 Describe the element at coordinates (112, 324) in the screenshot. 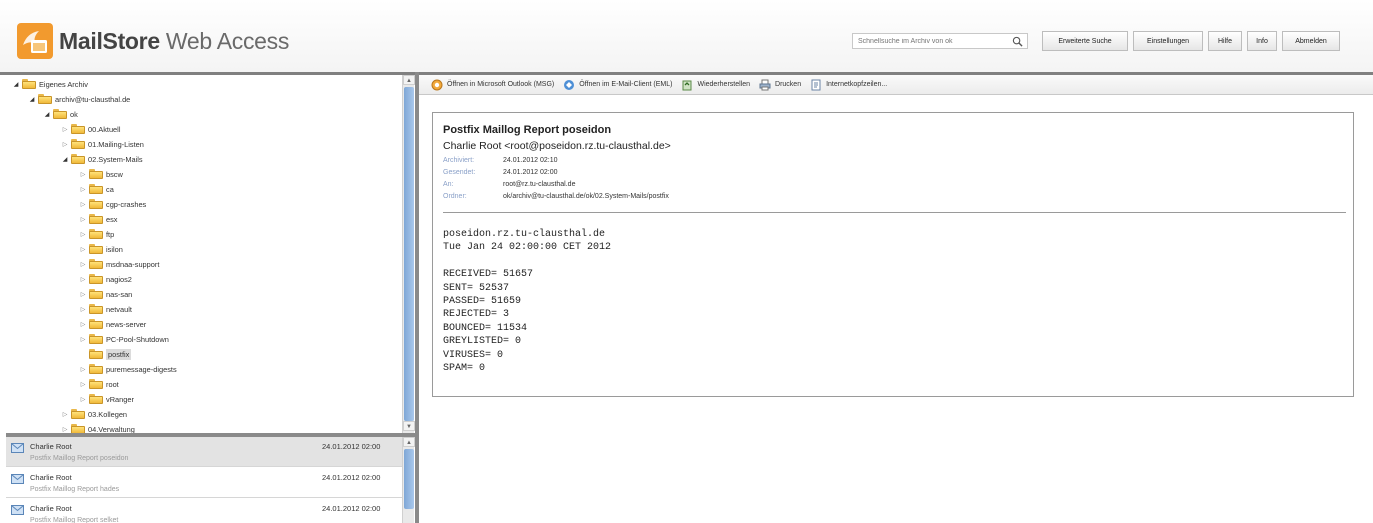

I see `tree-item: ▷ news-server` at that location.